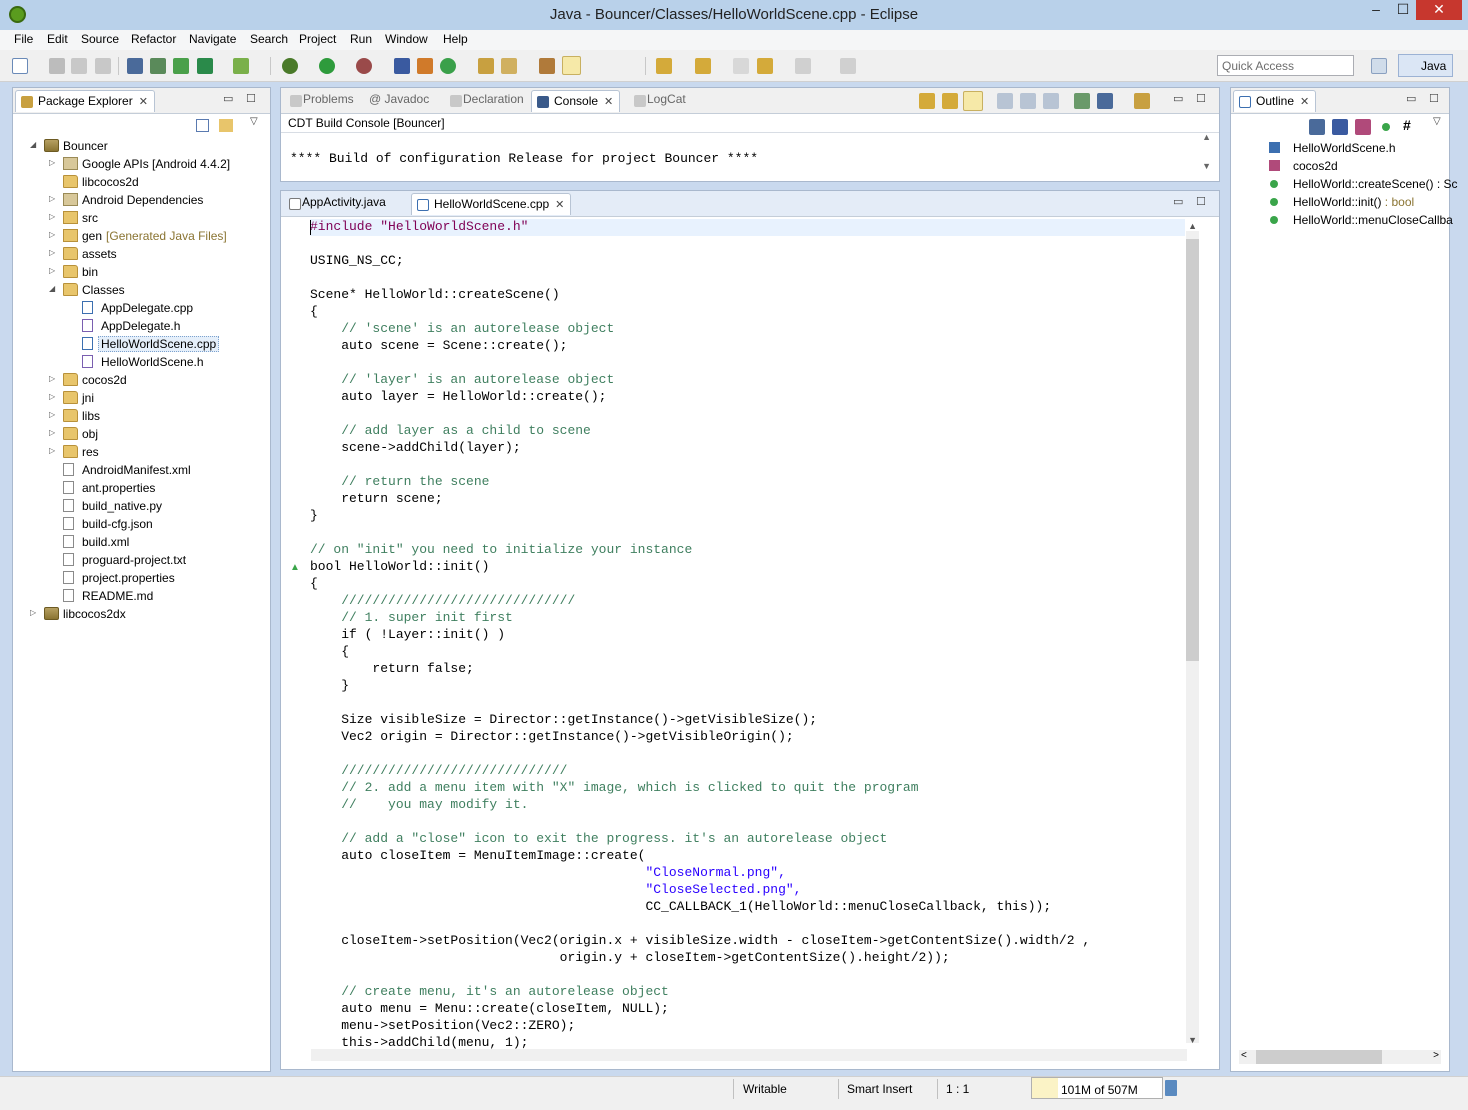  Describe the element at coordinates (1342, 220) in the screenshot. I see `outline-item: HelloWorld::menuCloseCallba` at that location.